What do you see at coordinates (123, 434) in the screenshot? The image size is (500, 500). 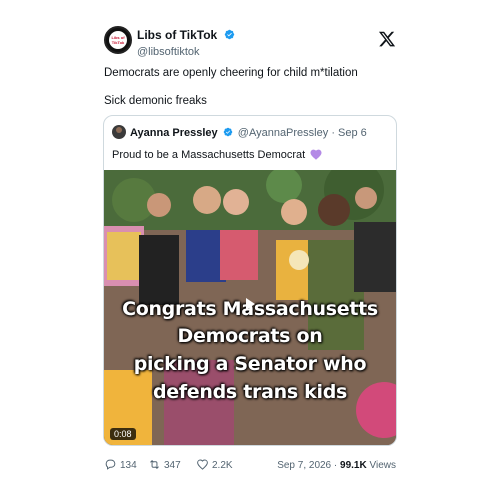 I see `video-duration: 0:08` at bounding box center [123, 434].